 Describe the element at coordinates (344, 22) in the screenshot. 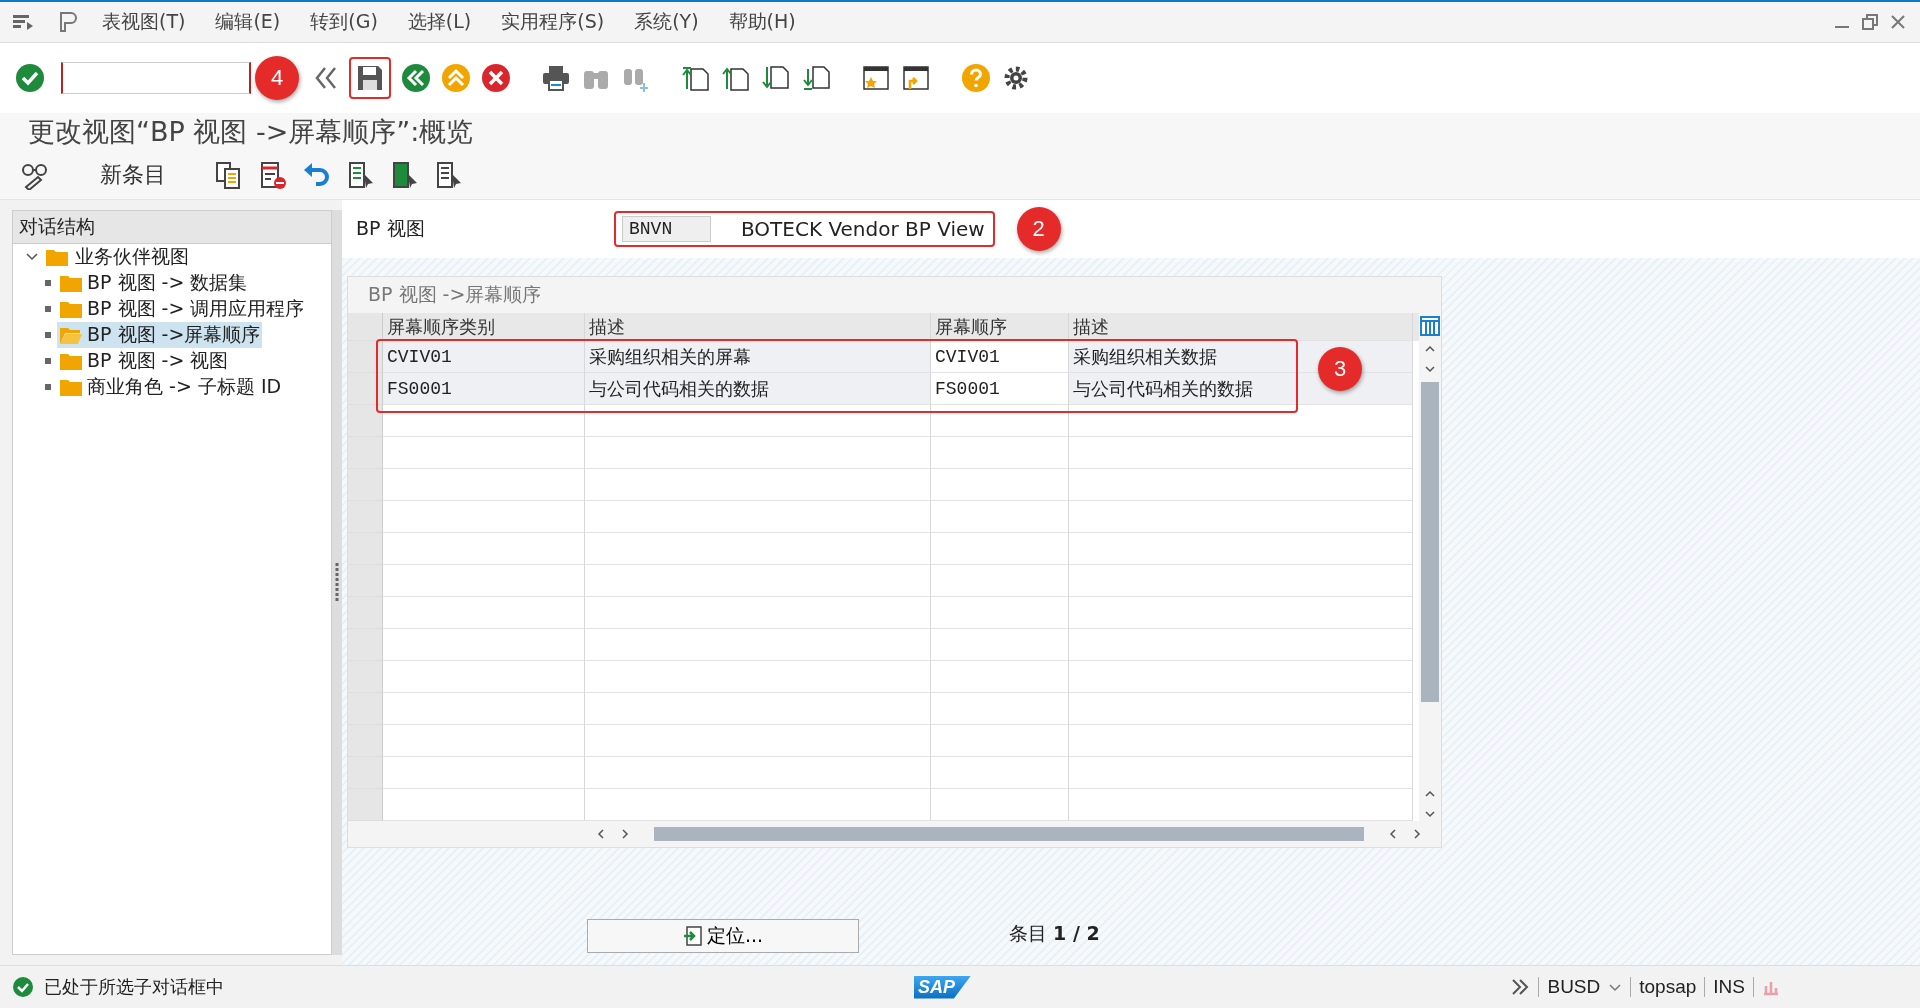

I see `menu-item: 转到(G)` at that location.